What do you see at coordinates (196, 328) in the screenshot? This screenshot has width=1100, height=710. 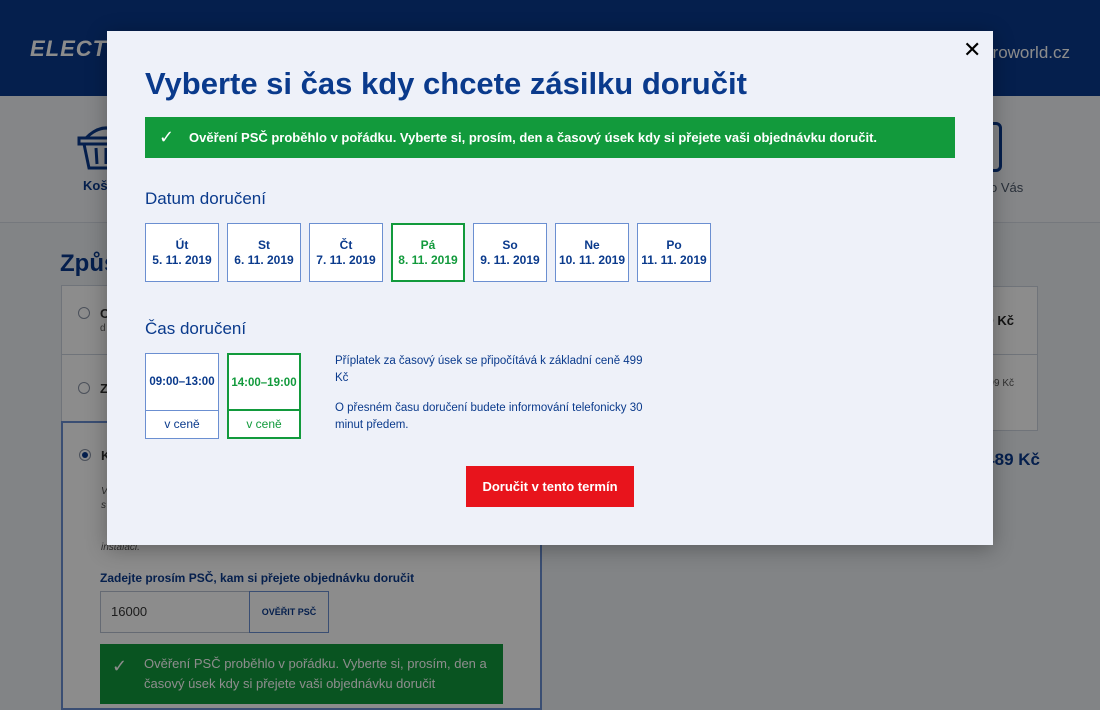 I see `delivery-time-label: Čas doručení` at bounding box center [196, 328].